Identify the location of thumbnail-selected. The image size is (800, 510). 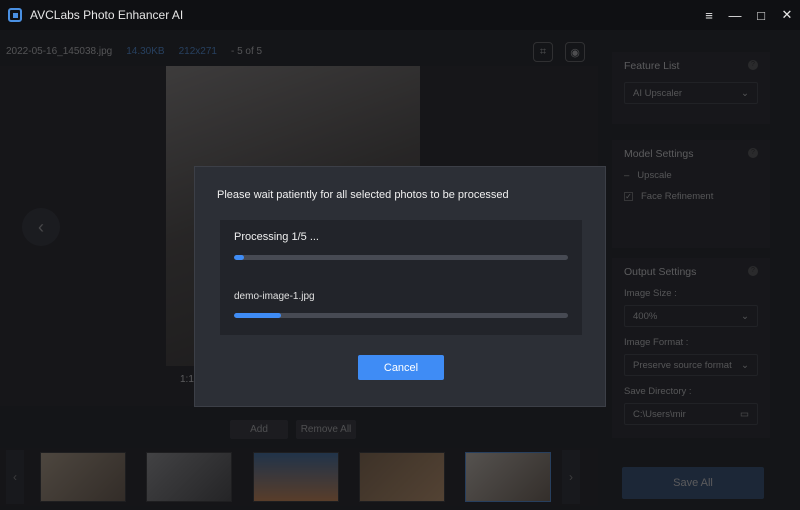
(508, 477).